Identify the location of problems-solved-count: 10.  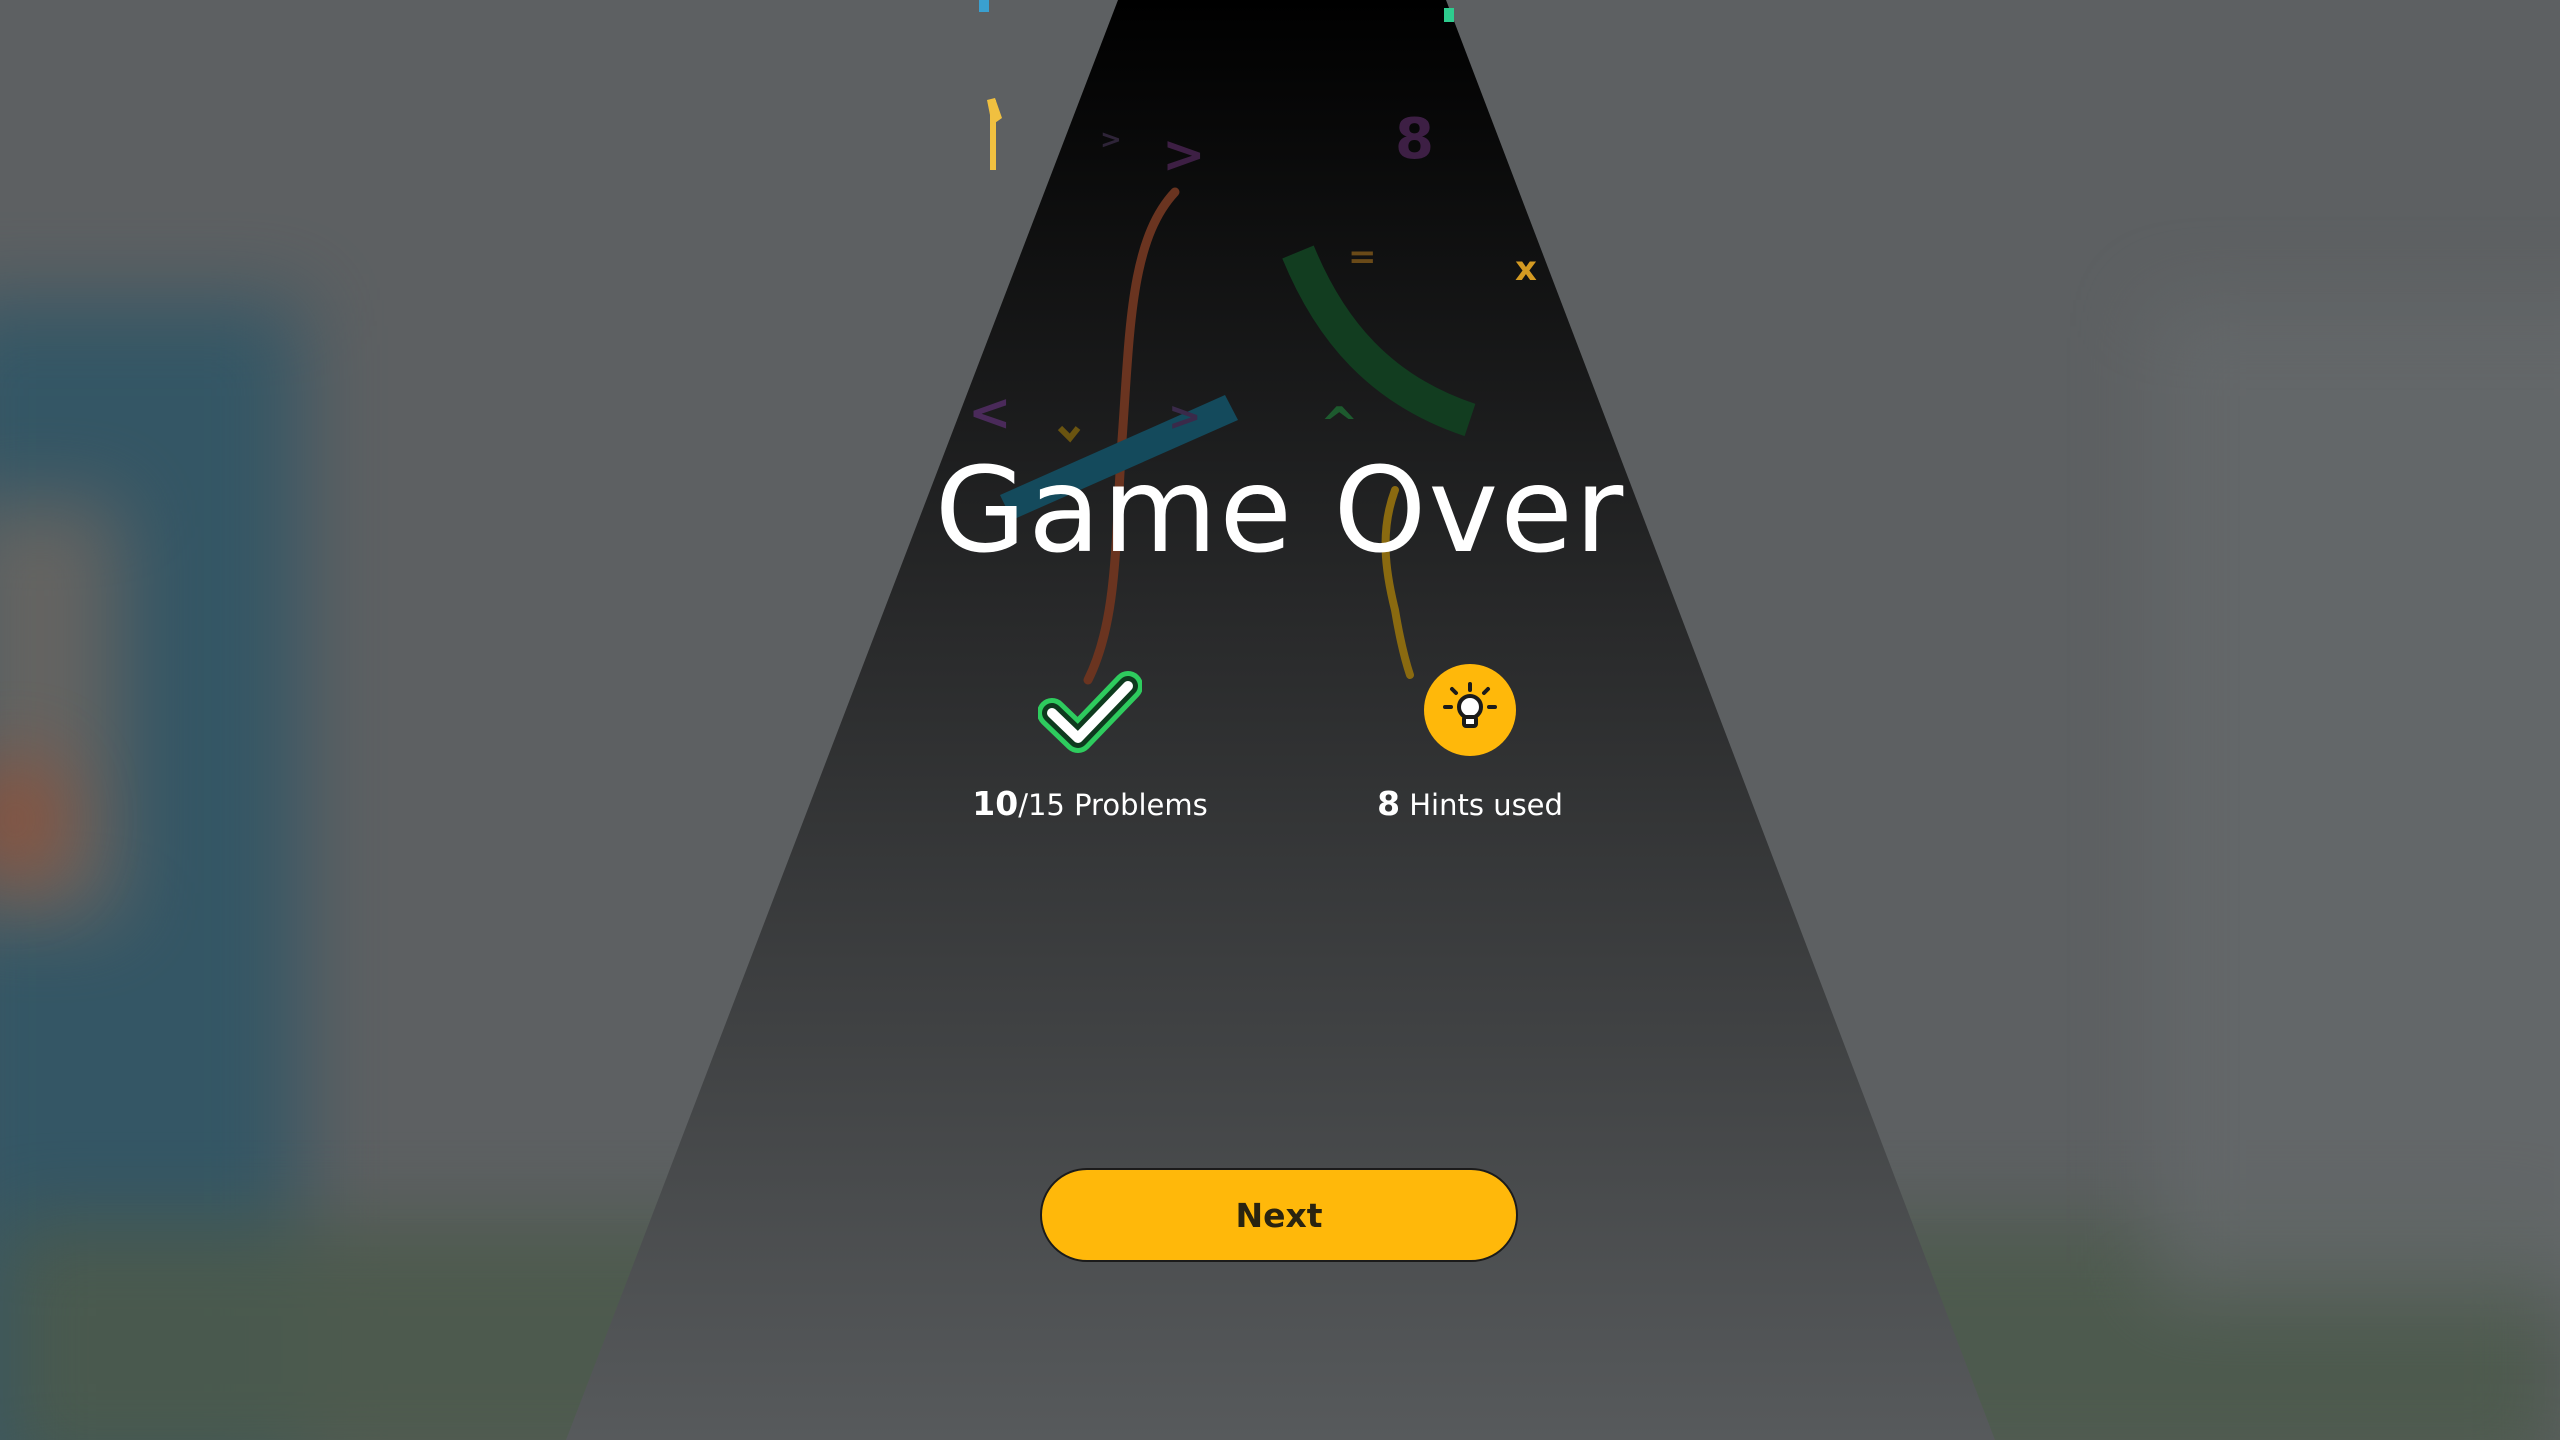
(995, 803).